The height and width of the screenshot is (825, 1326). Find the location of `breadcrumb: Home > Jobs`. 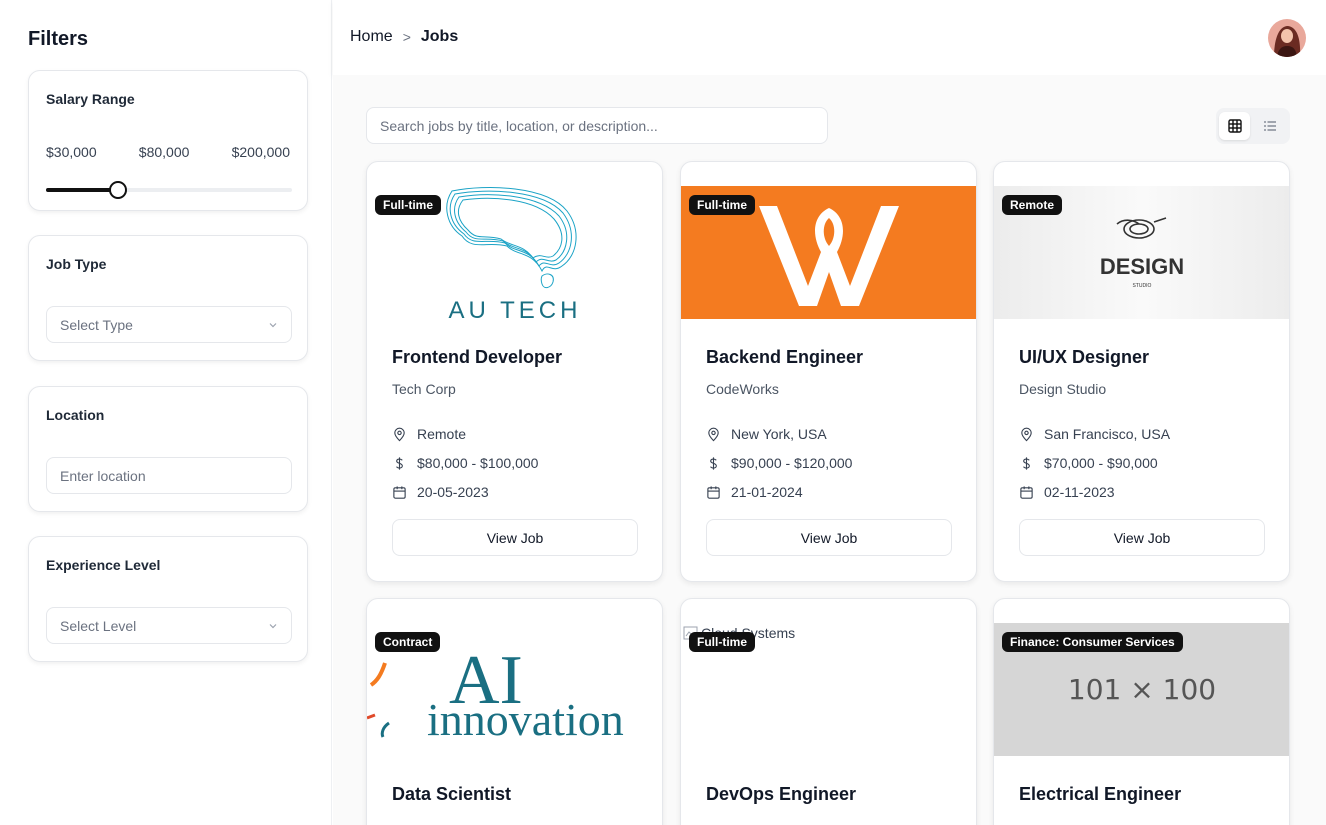

breadcrumb: Home > Jobs is located at coordinates (404, 37).